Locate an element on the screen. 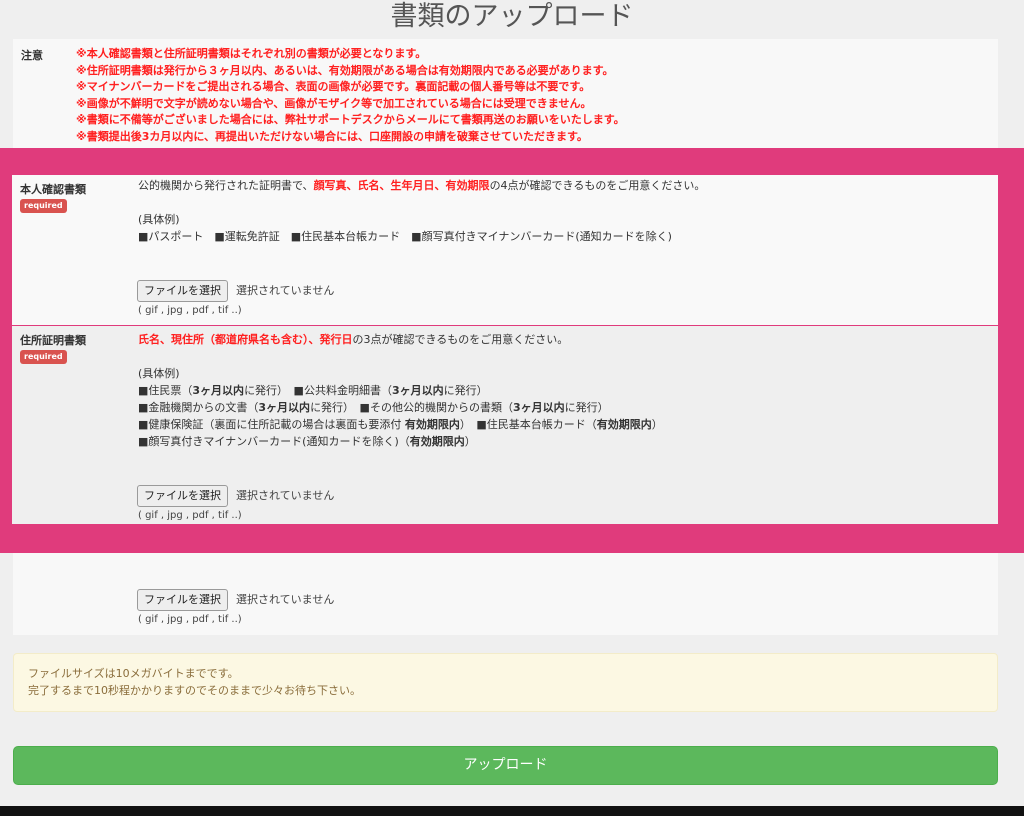 Image resolution: width=1024 pixels, height=816 pixels. address-description: 氏名、現住所（都道府県名も含む）、発行日の3点が確認できるものをご用意ください。 is located at coordinates (353, 339).